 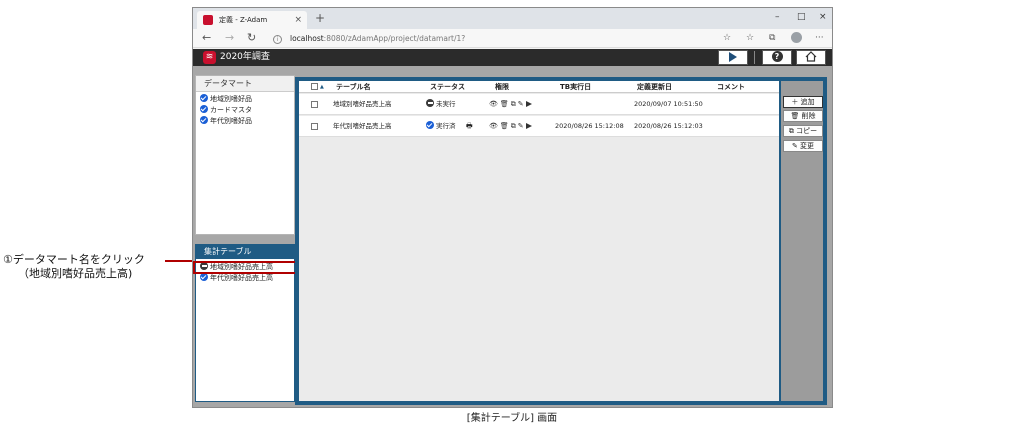 What do you see at coordinates (245, 267) in the screenshot?
I see `highlight-box` at bounding box center [245, 267].